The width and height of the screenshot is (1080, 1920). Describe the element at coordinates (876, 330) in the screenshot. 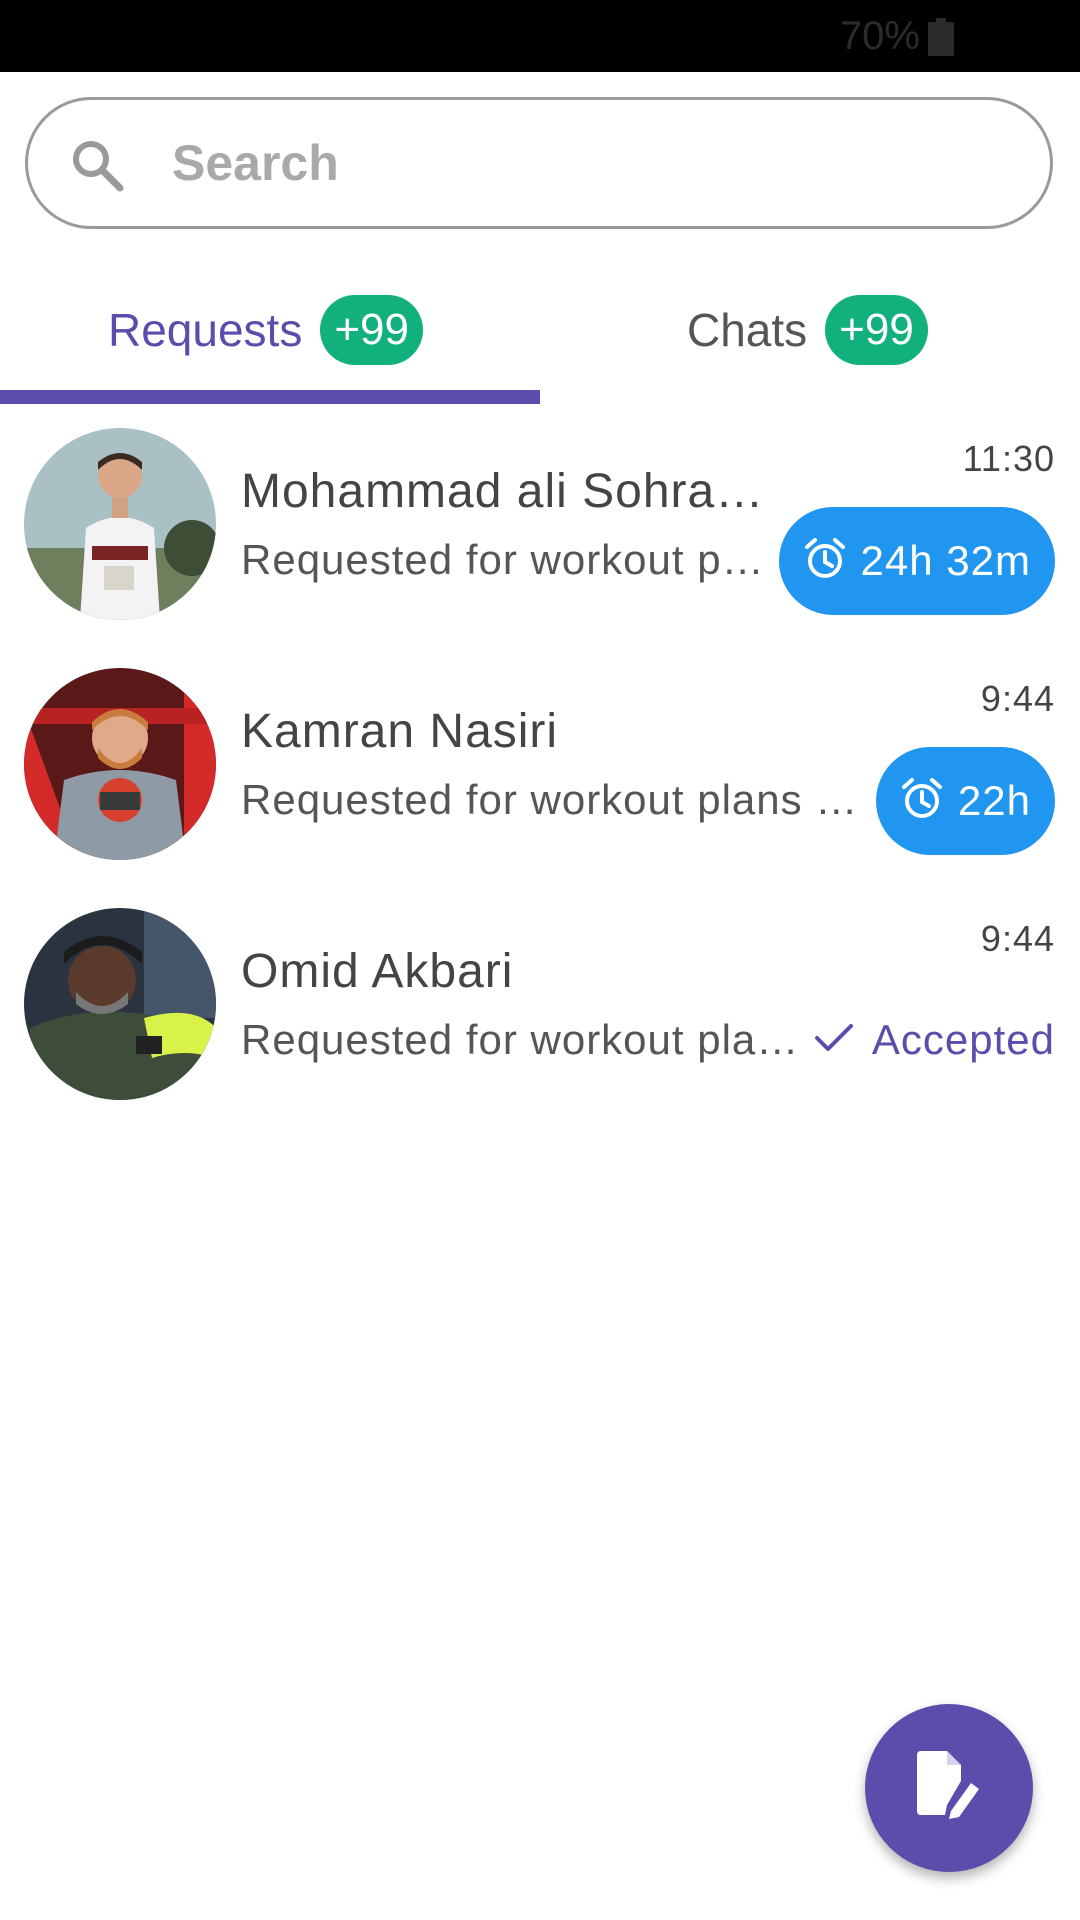

I see `chats-count-badge: +99` at that location.